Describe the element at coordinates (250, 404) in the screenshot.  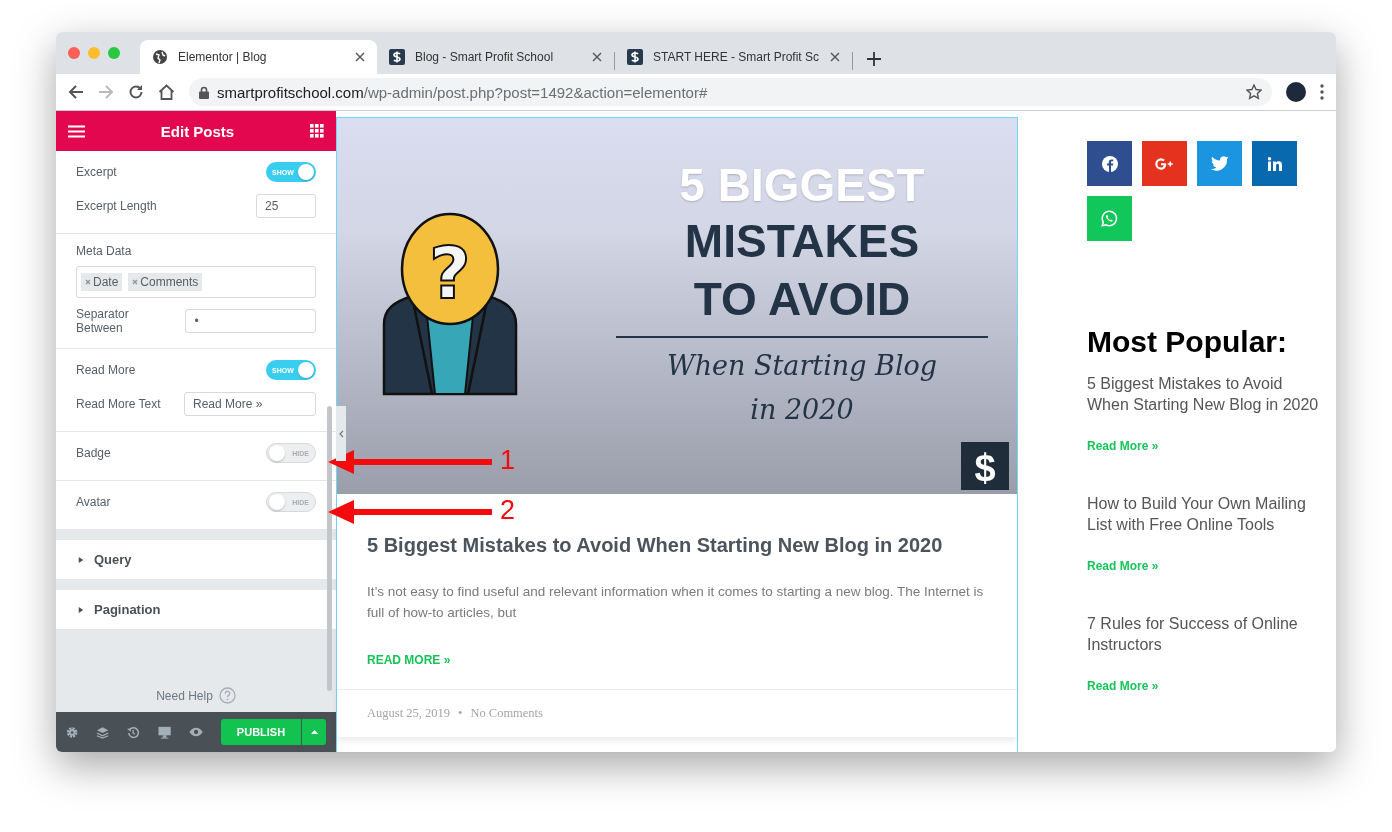
I see `text-field: Read More »` at that location.